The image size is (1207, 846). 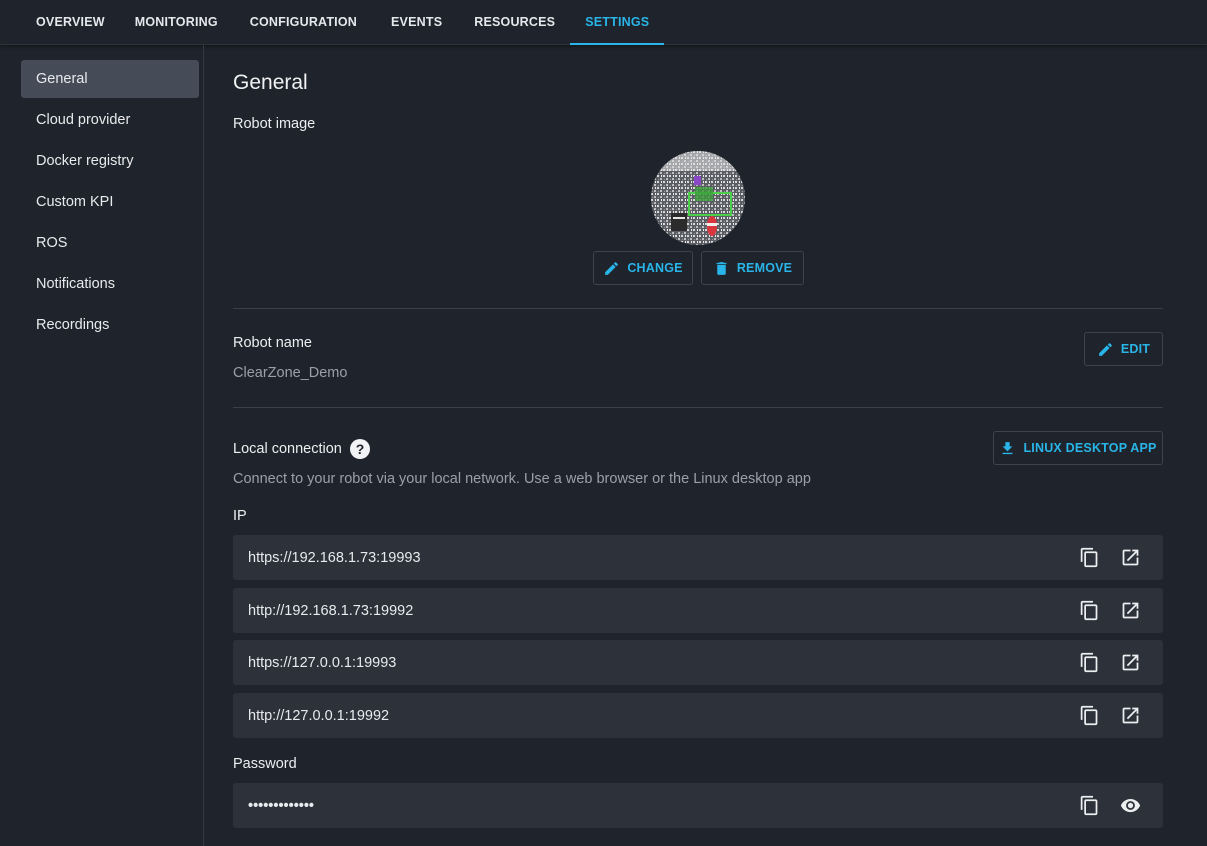 What do you see at coordinates (698, 805) in the screenshot?
I see `password-field: •••••••••••••` at bounding box center [698, 805].